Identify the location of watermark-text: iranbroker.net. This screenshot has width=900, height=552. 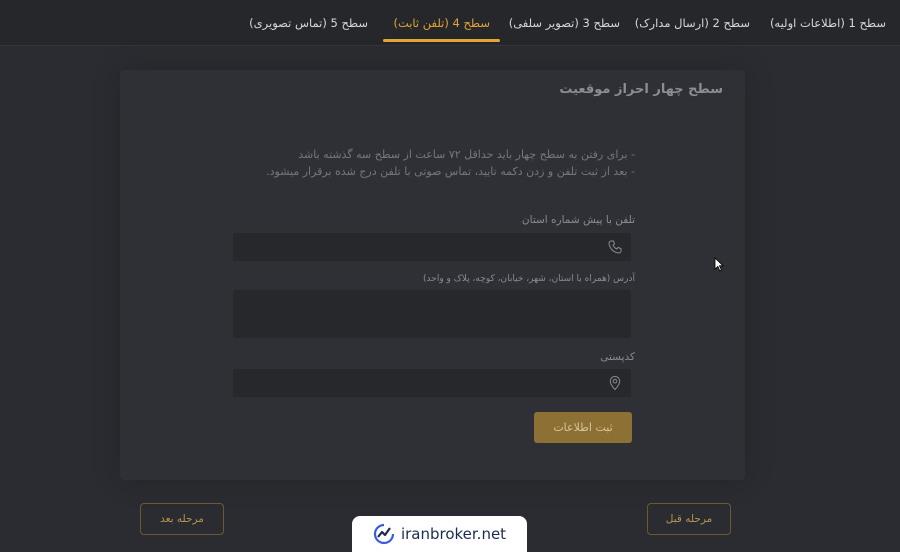
(453, 534).